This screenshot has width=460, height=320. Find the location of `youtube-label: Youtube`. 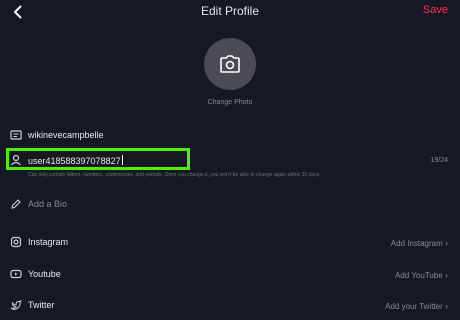

youtube-label: Youtube is located at coordinates (44, 274).